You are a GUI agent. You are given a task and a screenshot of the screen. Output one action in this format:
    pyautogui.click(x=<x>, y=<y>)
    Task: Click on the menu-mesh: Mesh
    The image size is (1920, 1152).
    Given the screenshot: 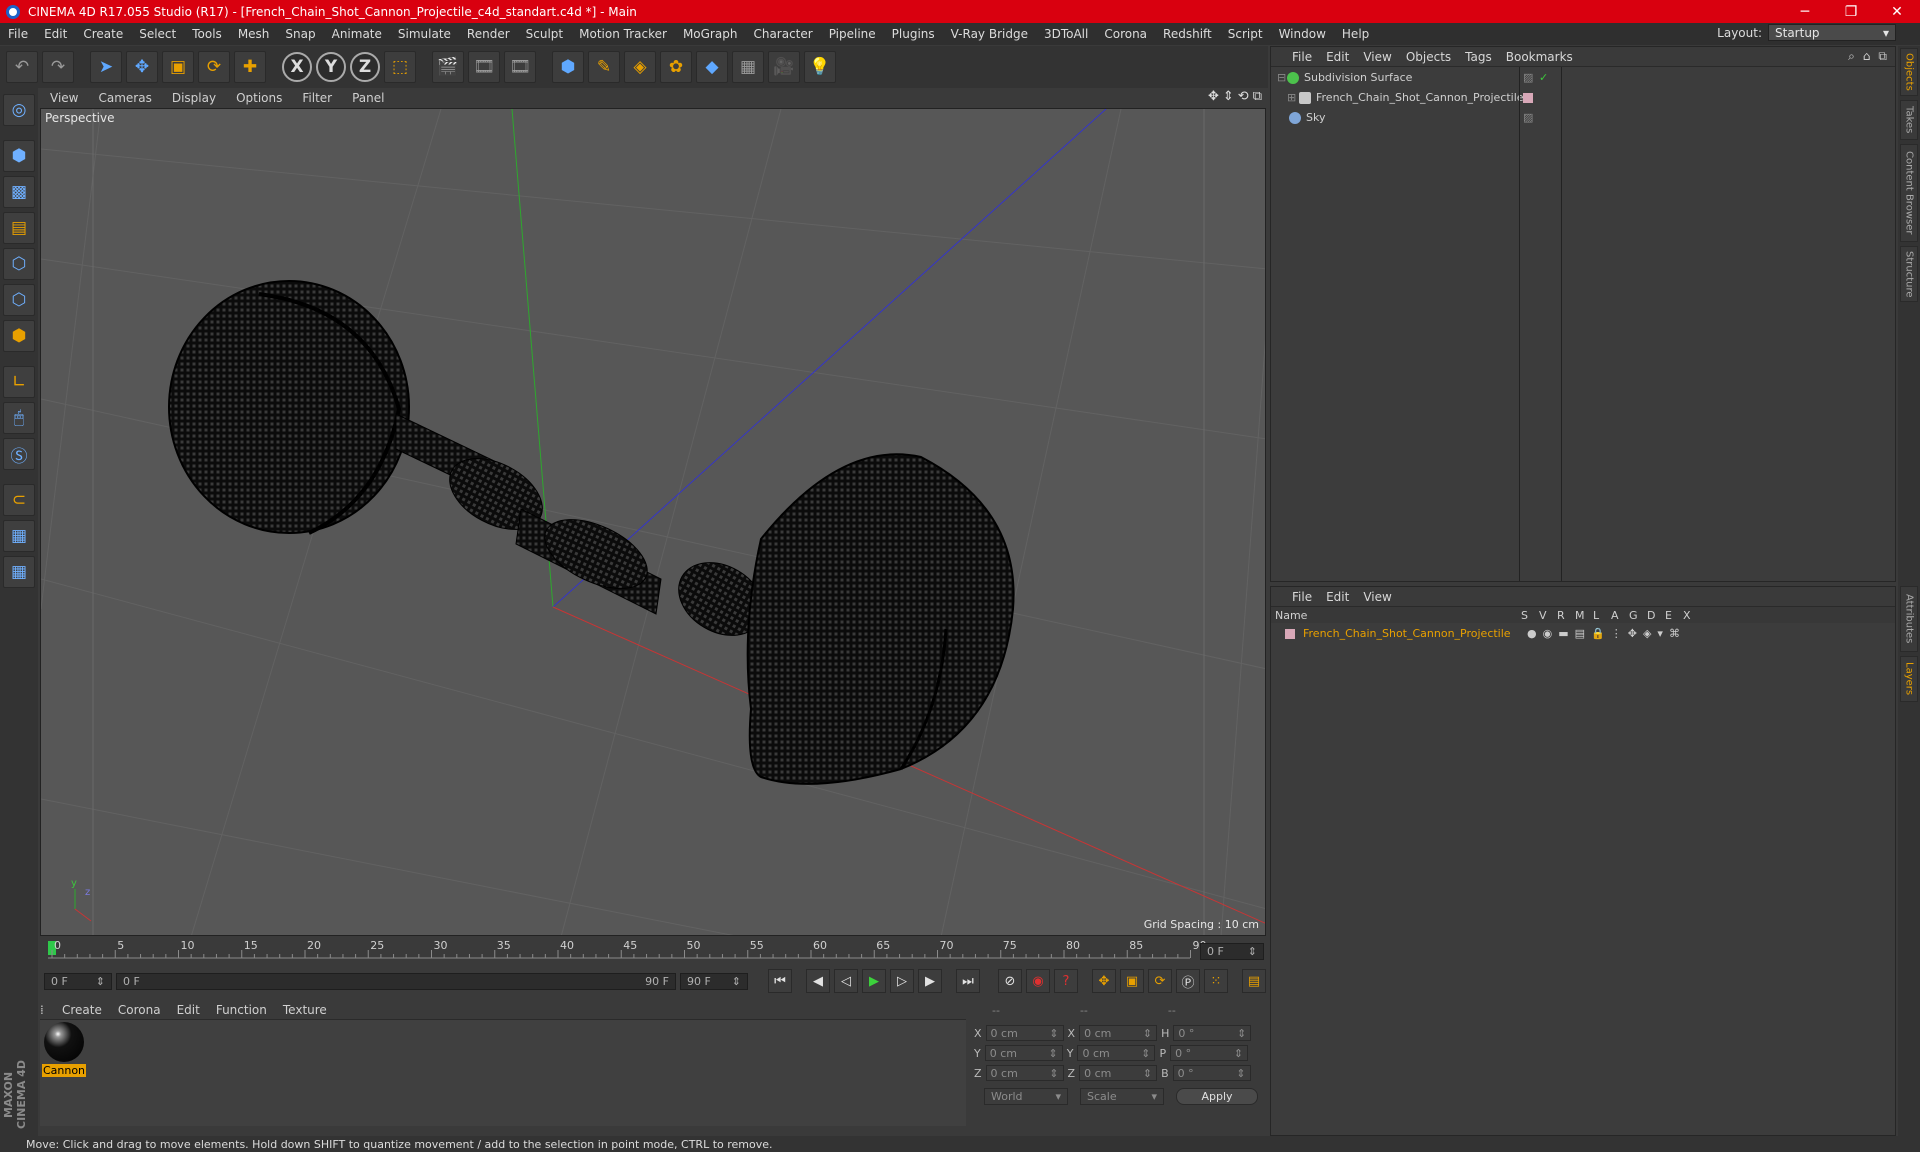 What is the action you would take?
    pyautogui.click(x=254, y=34)
    